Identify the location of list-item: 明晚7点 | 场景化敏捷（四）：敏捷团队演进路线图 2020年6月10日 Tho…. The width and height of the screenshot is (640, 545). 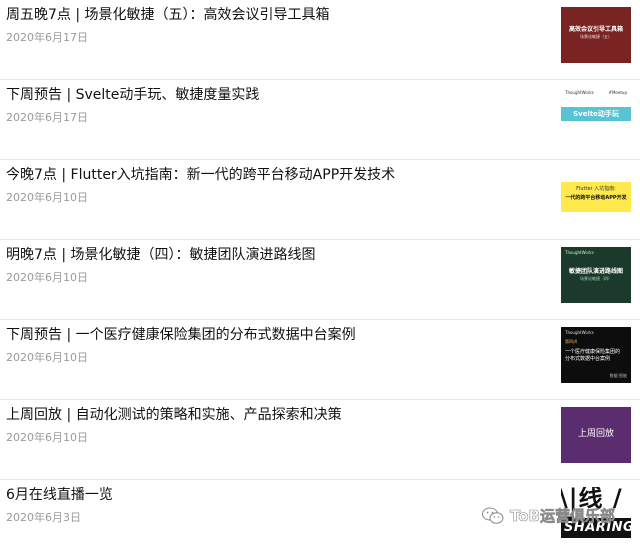
(320, 280).